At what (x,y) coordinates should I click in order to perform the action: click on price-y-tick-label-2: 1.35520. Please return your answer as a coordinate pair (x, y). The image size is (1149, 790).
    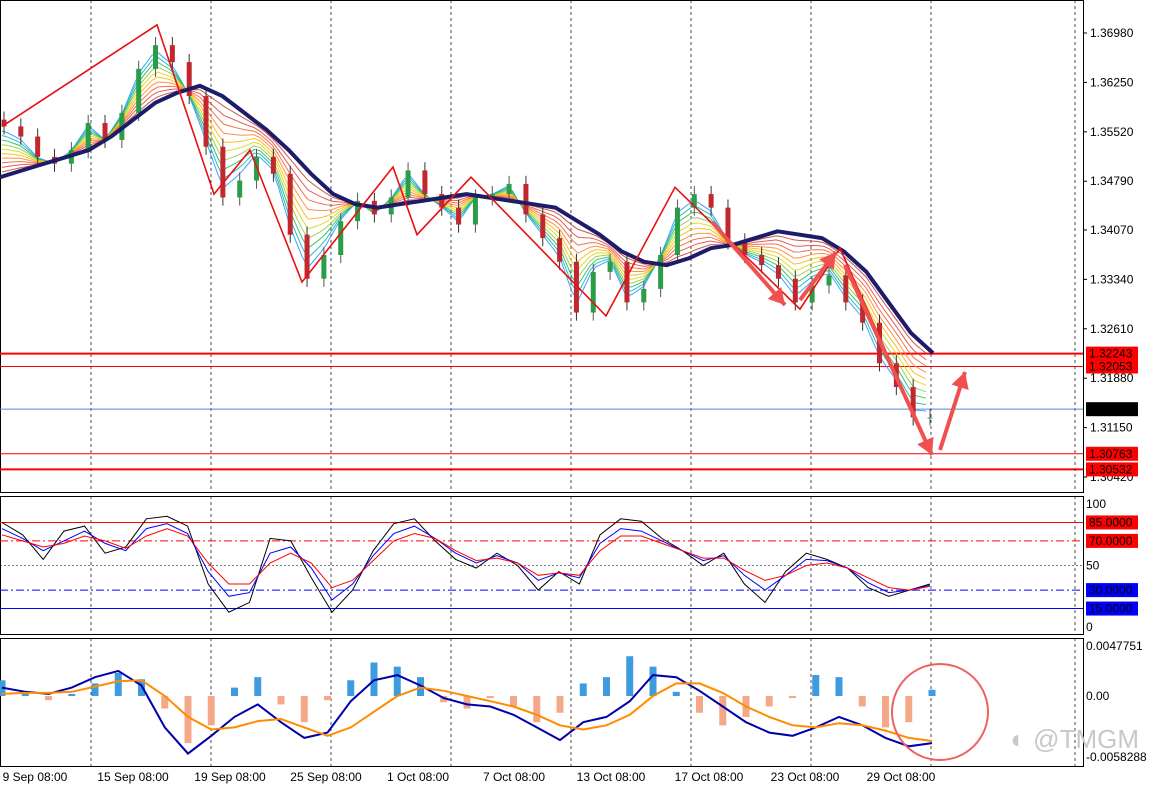
    Looking at the image, I should click on (1112, 132).